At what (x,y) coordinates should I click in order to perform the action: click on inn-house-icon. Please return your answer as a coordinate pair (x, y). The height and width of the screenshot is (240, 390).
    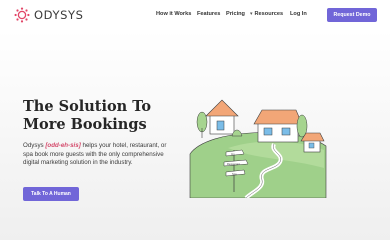
    Looking at the image, I should click on (222, 117).